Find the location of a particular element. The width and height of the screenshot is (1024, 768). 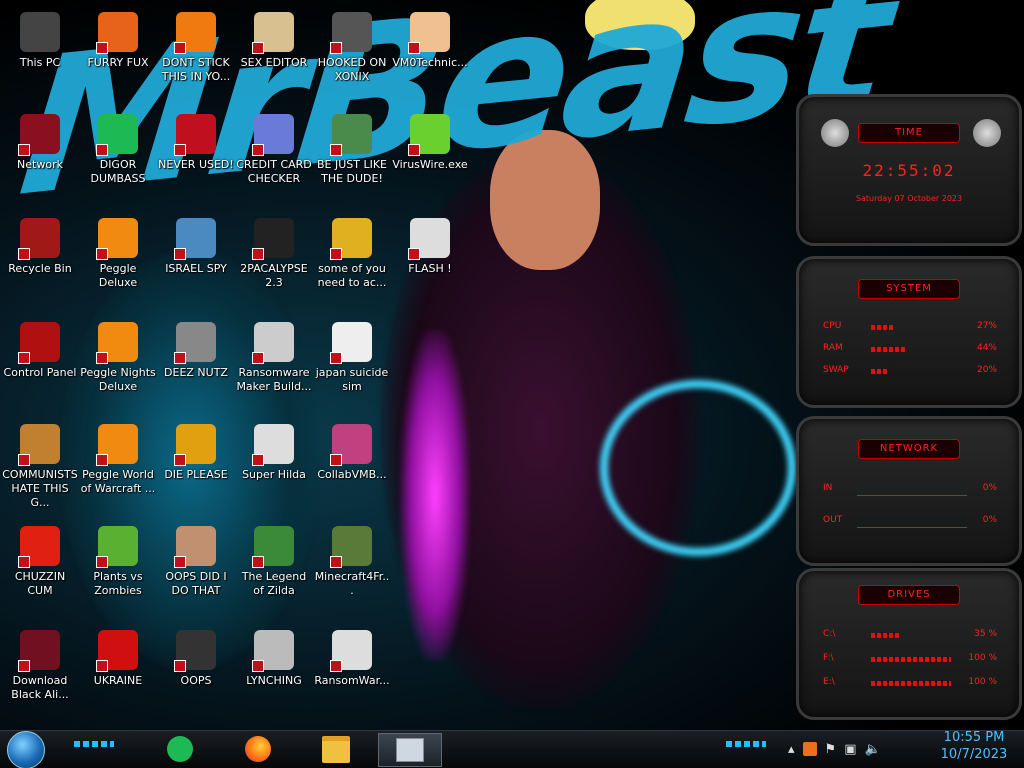

desktop-icon-label: FURRY FUX is located at coordinates (118, 62).